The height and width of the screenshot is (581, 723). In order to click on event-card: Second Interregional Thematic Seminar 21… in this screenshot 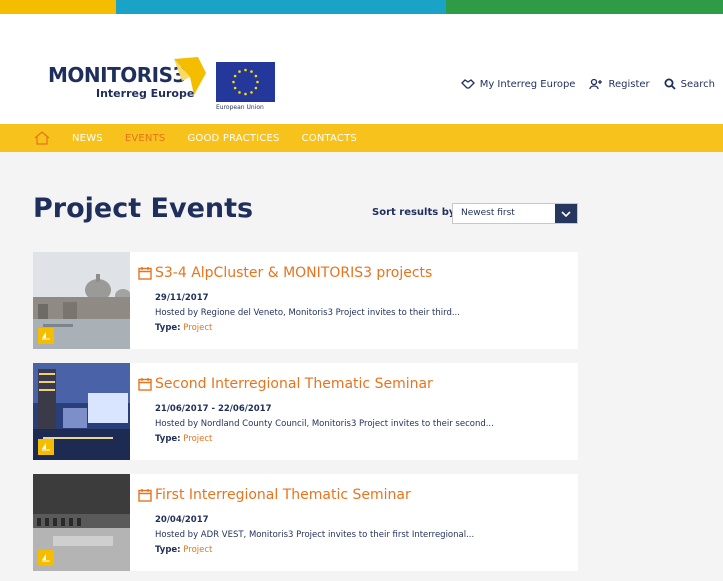, I will do `click(305, 411)`.